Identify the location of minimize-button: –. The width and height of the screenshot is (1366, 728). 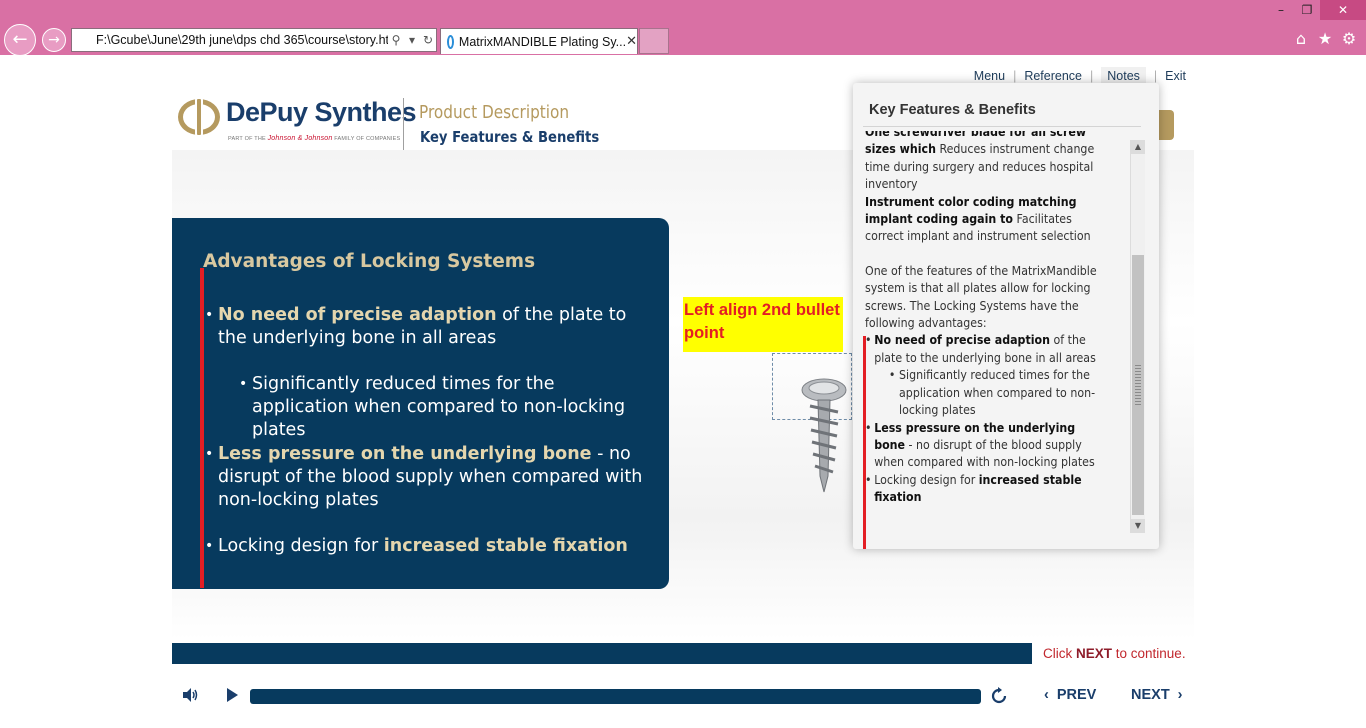
(1281, 10).